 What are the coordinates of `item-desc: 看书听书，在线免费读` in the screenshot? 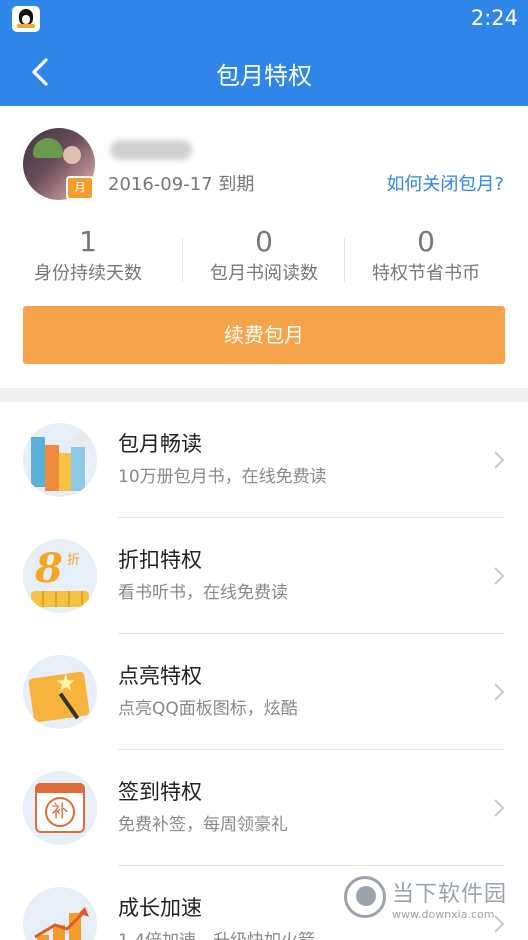 It's located at (203, 593).